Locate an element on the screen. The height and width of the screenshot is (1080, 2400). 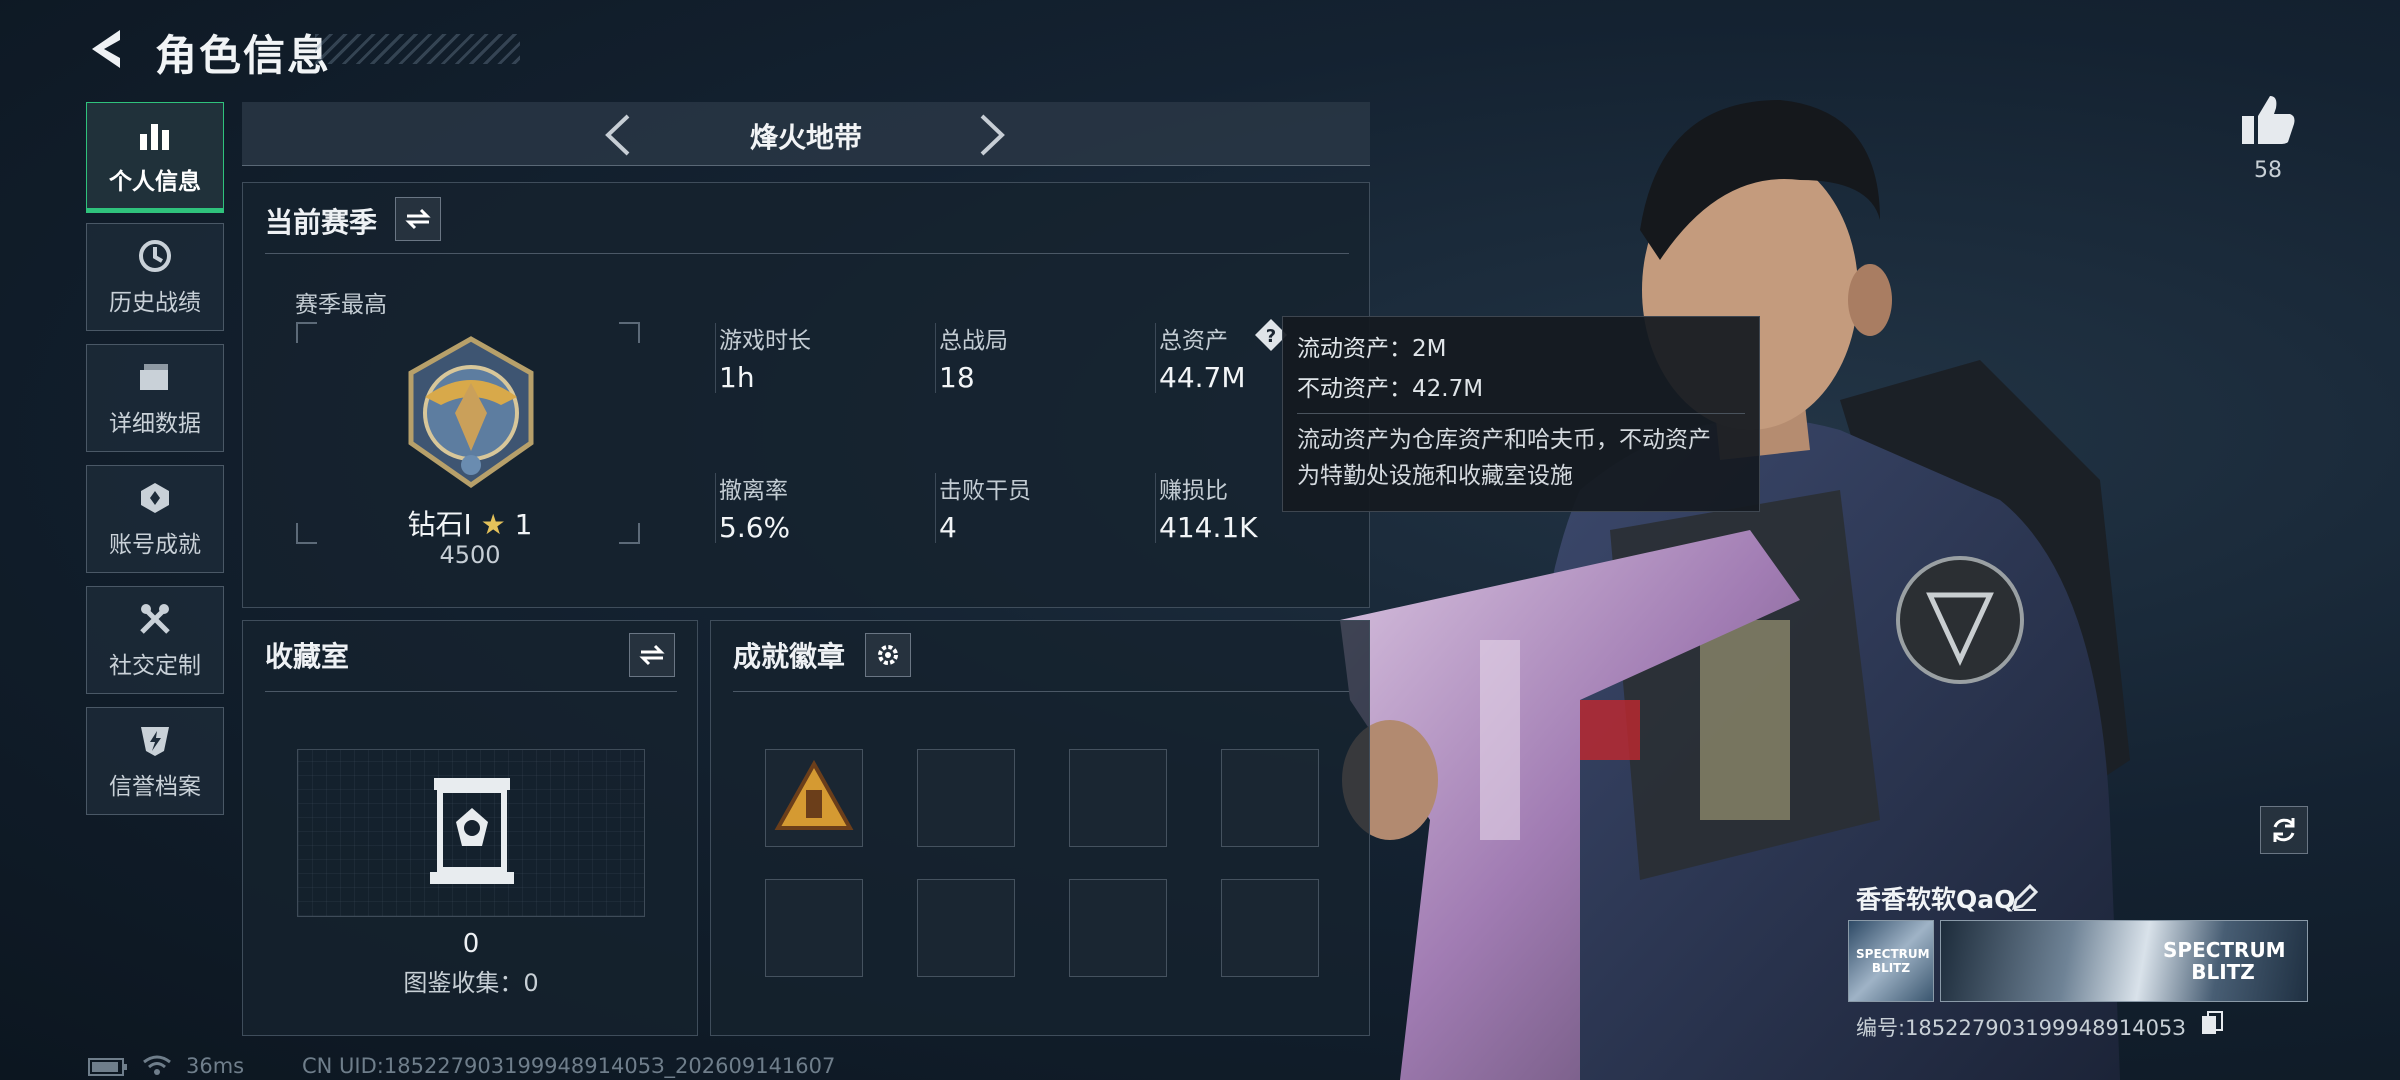
refresh-icon is located at coordinates (2284, 830).